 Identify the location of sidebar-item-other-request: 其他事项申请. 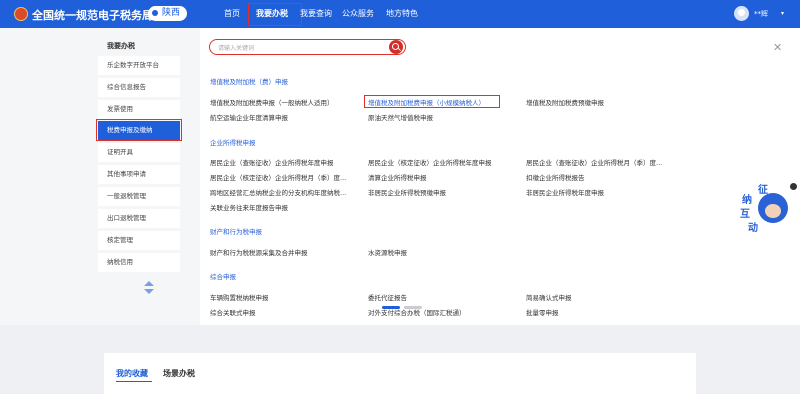
(139, 174).